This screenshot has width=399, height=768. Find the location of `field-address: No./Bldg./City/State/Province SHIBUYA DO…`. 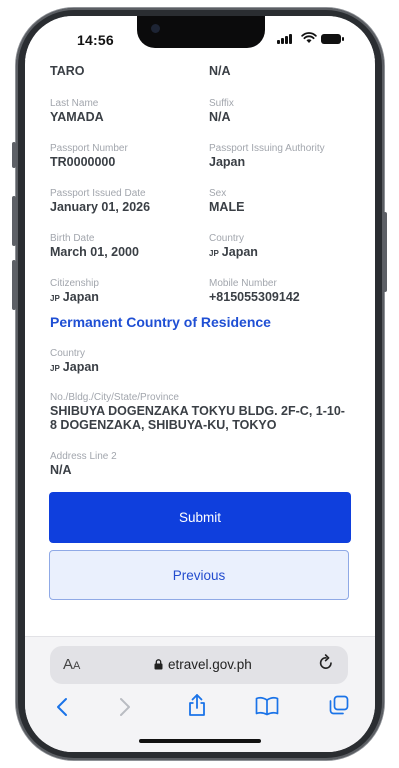

field-address: No./Bldg./City/State/Province SHIBUYA DO… is located at coordinates (200, 412).